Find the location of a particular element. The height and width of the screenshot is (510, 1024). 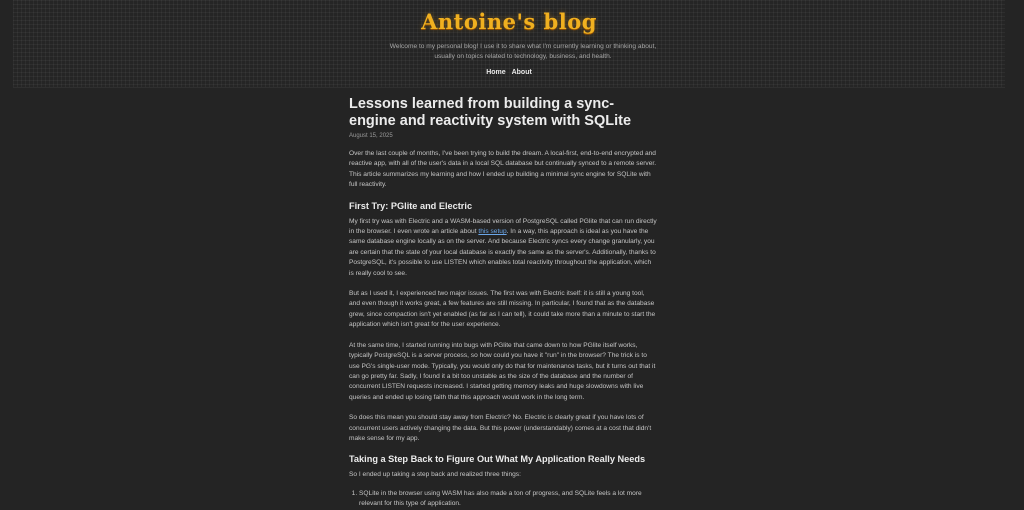

section-heading-first-try: First Try: PGlite and Electric is located at coordinates (411, 205).